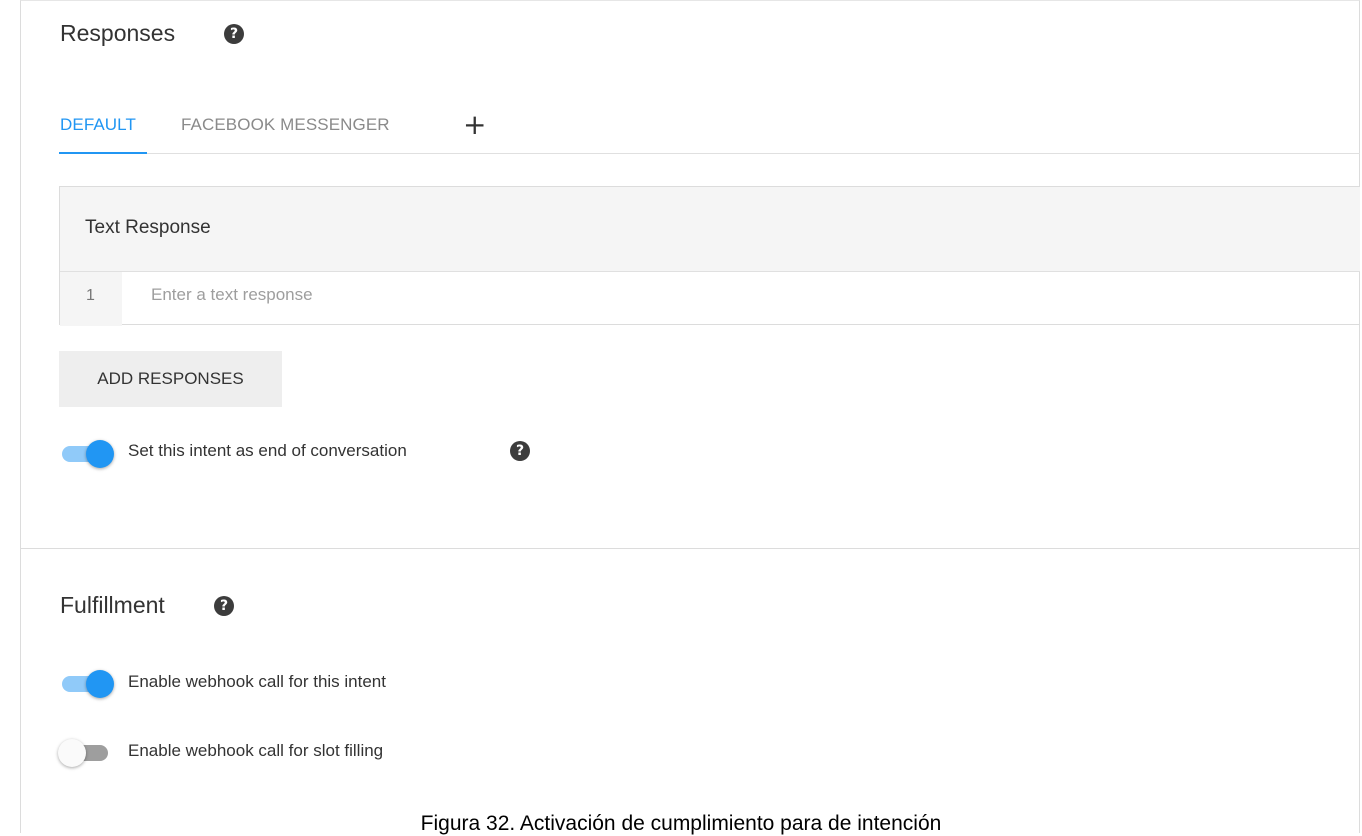  What do you see at coordinates (267, 450) in the screenshot?
I see `end-conversation-label: Set this intent as end of conversation` at bounding box center [267, 450].